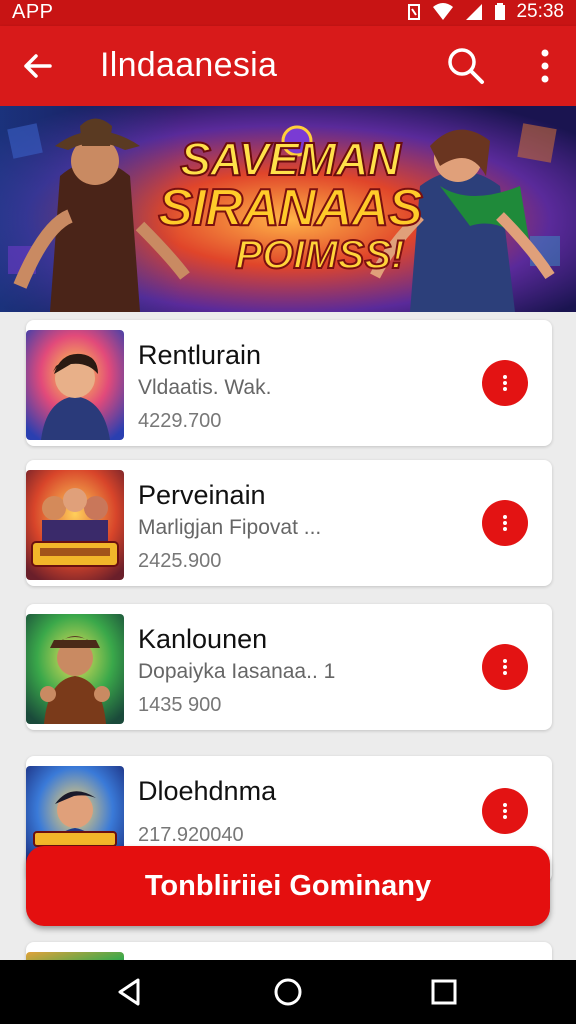 This screenshot has height=1024, width=576. I want to click on wifi-icon, so click(443, 11).